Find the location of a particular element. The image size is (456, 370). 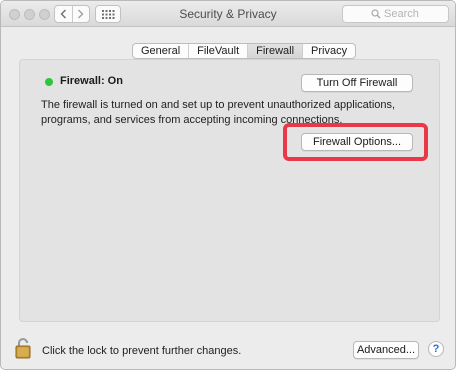

tab-privacy: Privacy is located at coordinates (329, 51).